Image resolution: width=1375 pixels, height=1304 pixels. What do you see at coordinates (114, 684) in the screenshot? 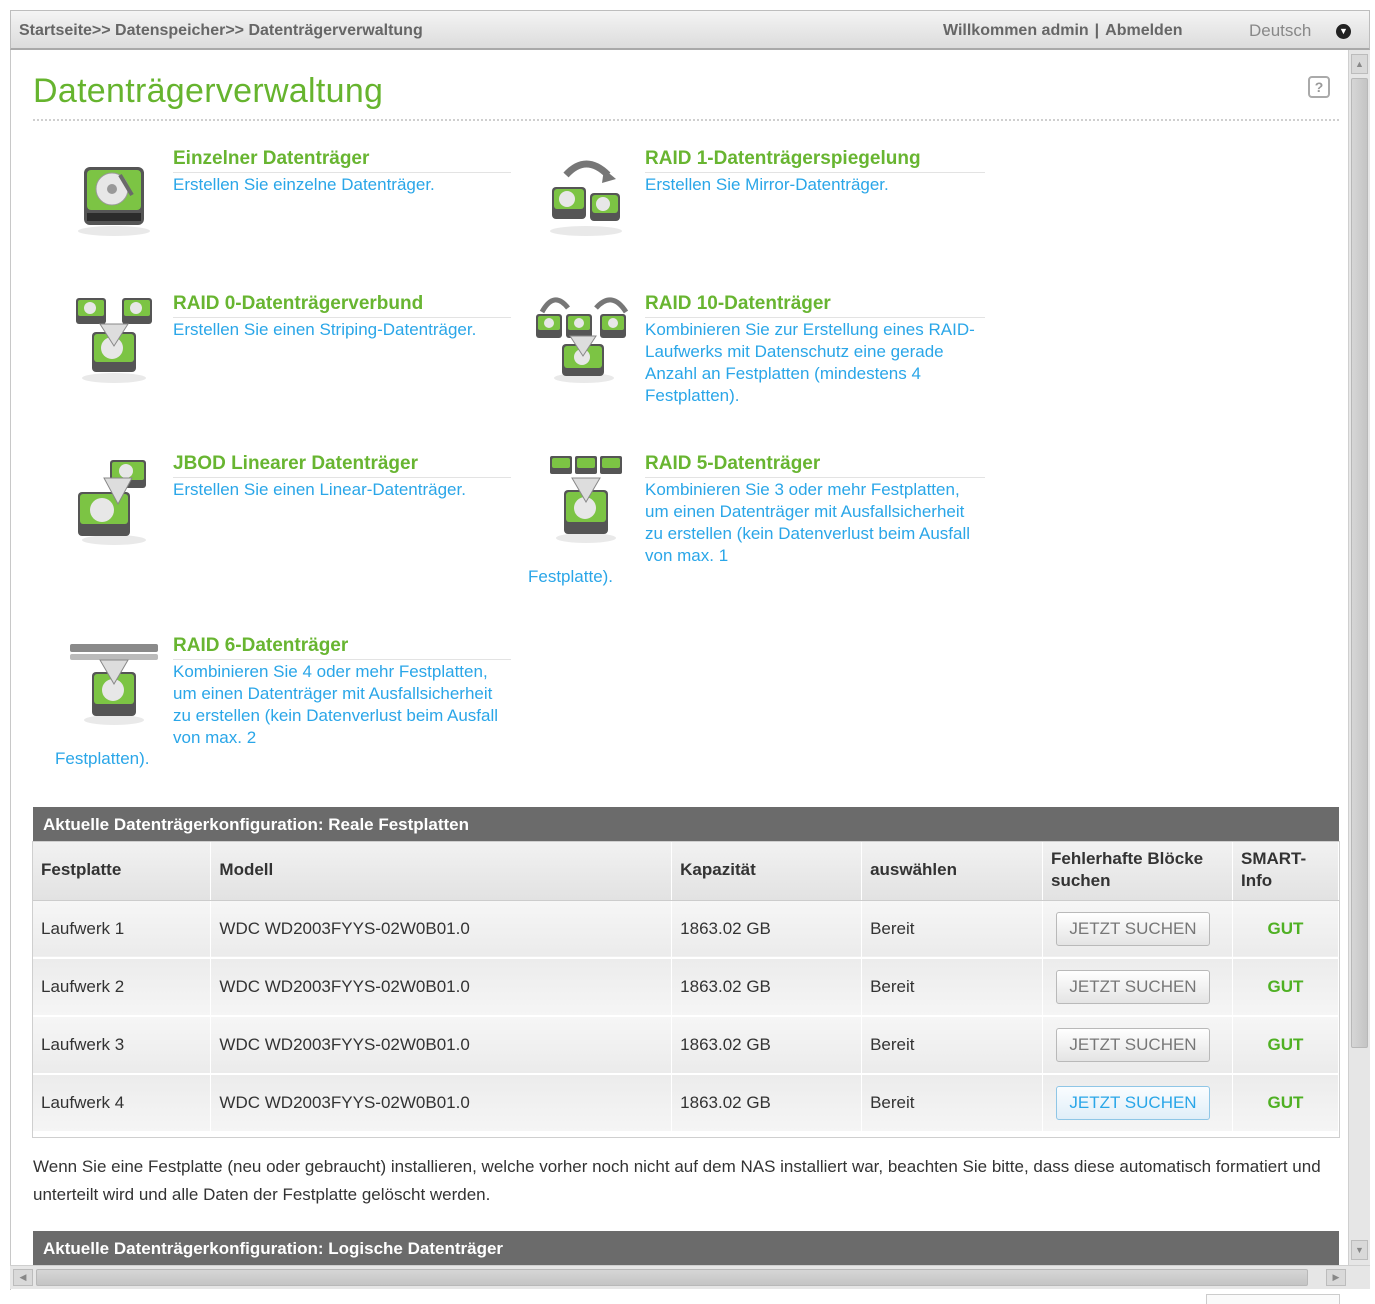
I see `raid6-icon` at bounding box center [114, 684].